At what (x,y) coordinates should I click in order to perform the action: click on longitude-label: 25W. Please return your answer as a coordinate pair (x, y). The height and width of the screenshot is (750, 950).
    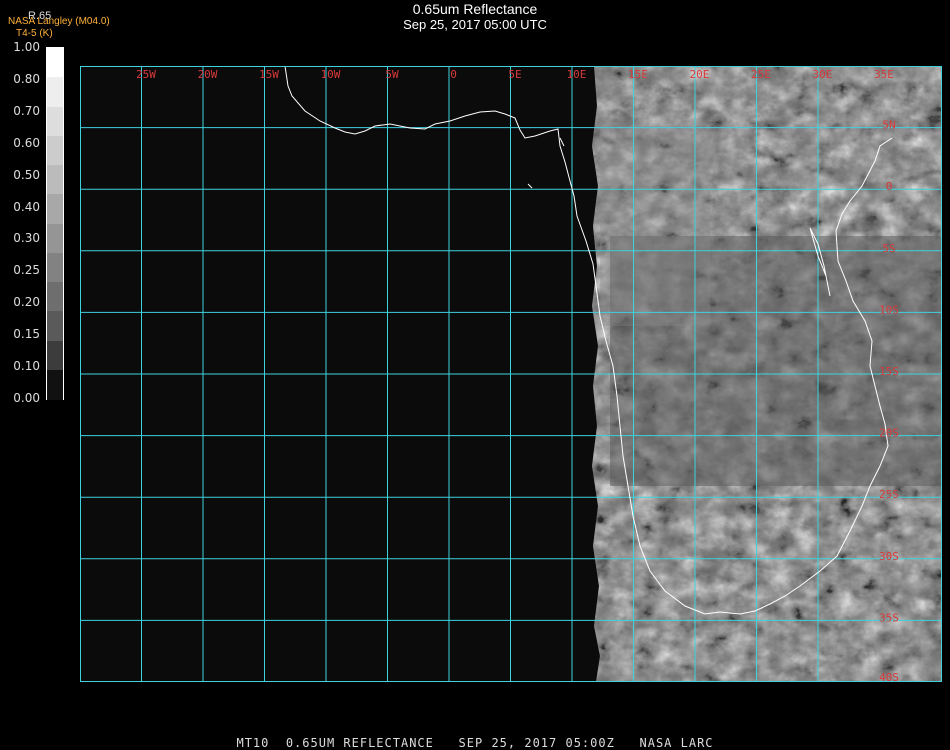
    Looking at the image, I should click on (146, 74).